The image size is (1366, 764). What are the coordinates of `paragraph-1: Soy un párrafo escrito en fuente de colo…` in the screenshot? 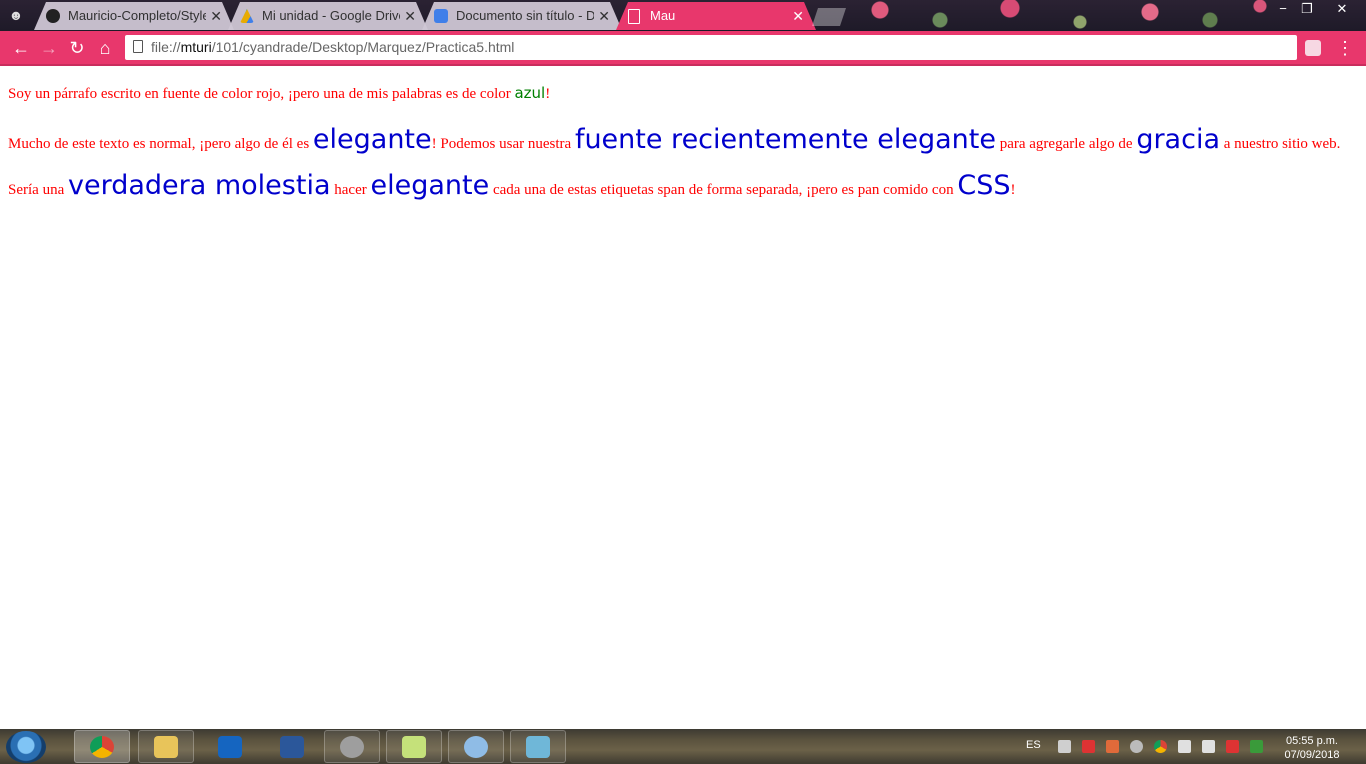 It's located at (279, 93).